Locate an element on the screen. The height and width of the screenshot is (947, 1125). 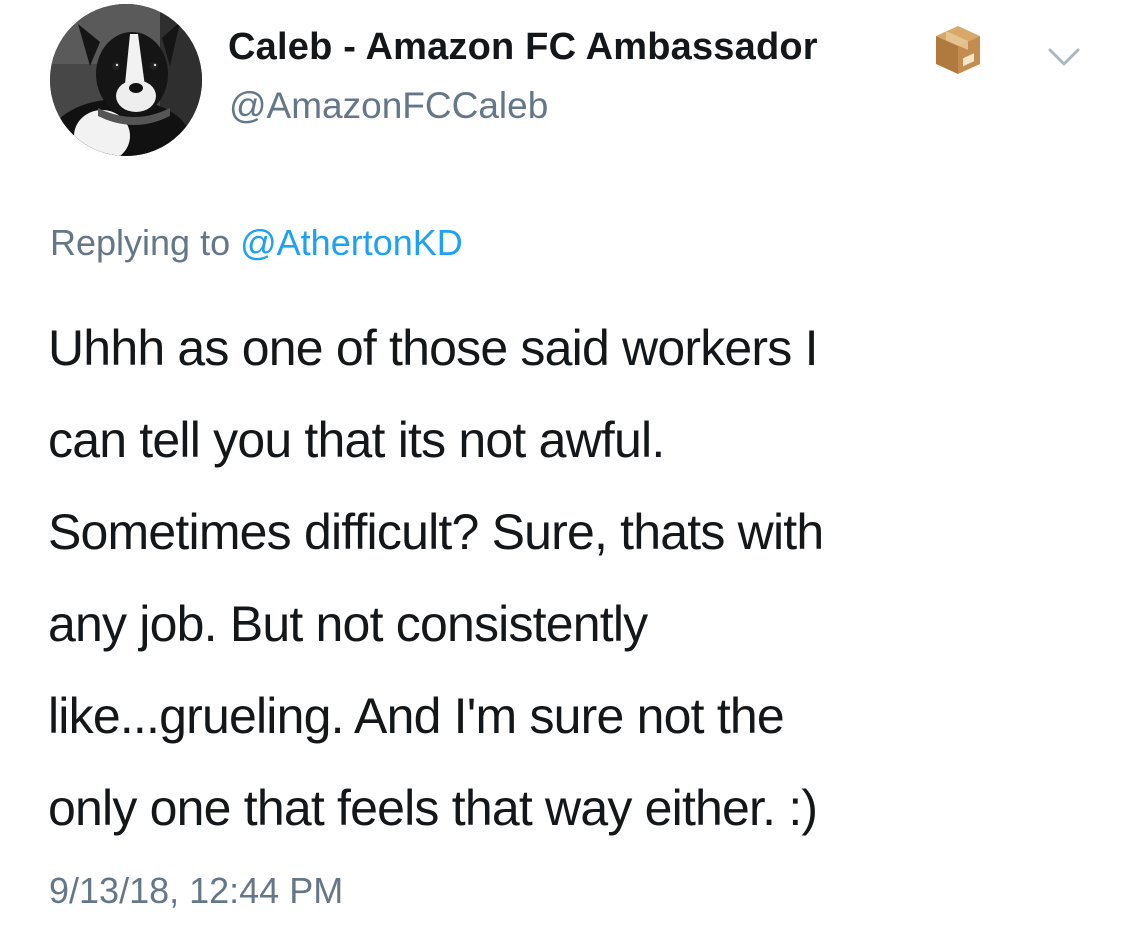
replying-to: Replying to @AthertonKD is located at coordinates (256, 243).